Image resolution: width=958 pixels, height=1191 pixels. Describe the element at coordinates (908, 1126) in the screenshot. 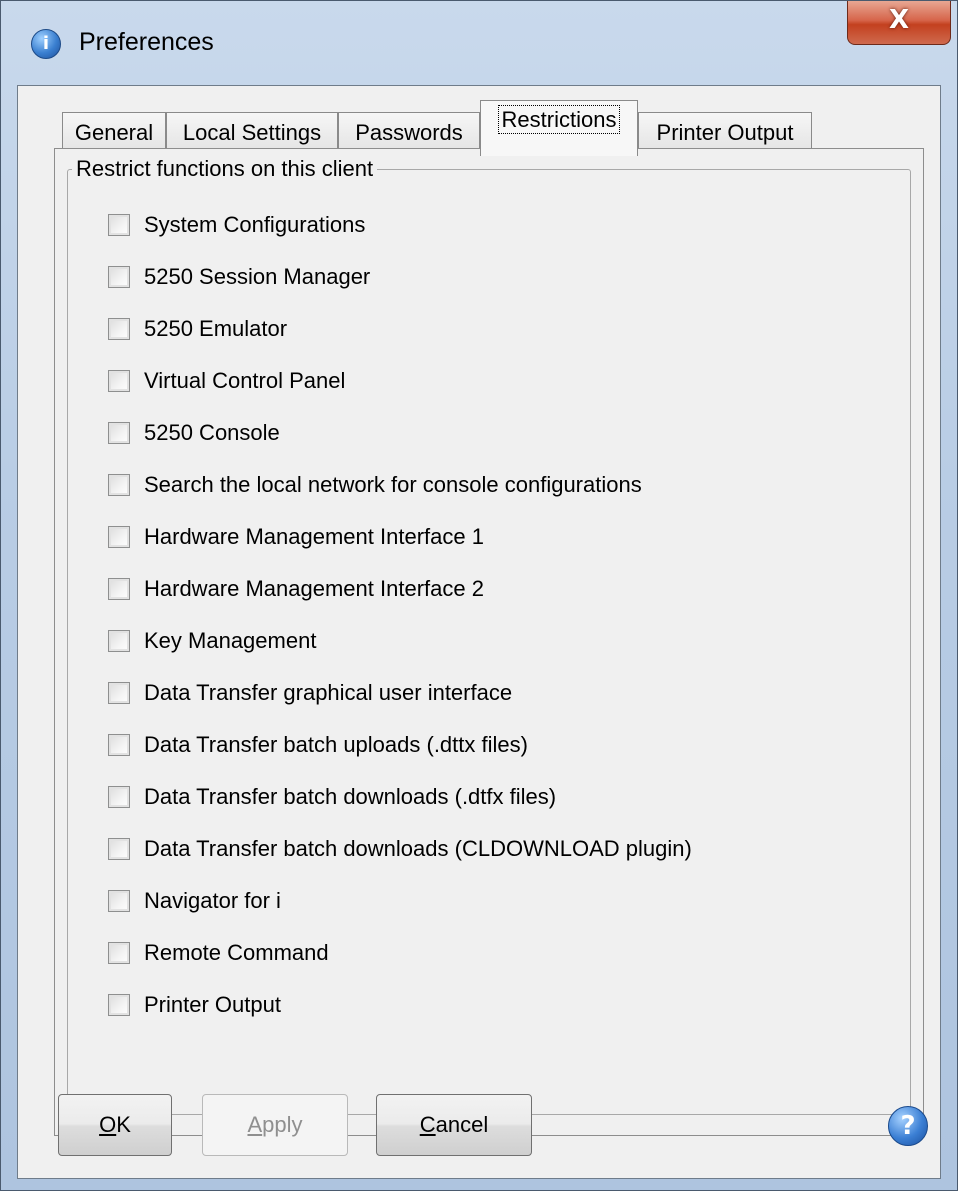

I see `help-icon: ?` at that location.